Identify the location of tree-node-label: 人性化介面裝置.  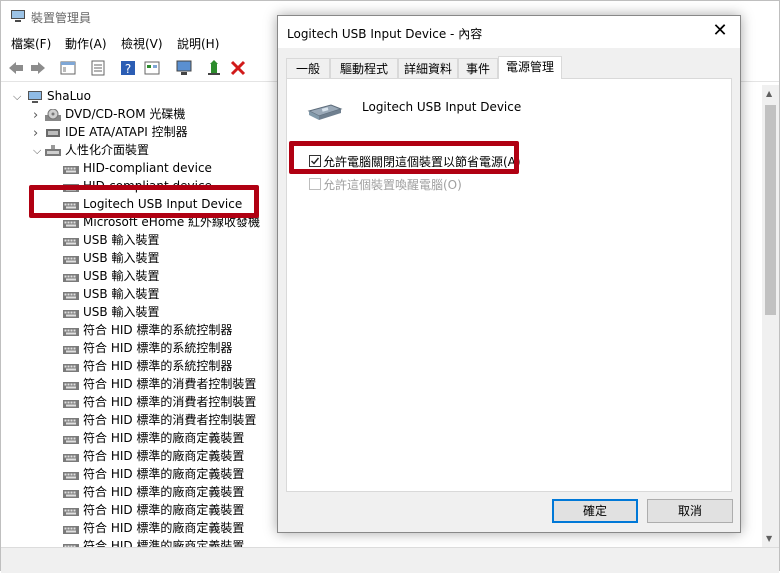
(107, 150).